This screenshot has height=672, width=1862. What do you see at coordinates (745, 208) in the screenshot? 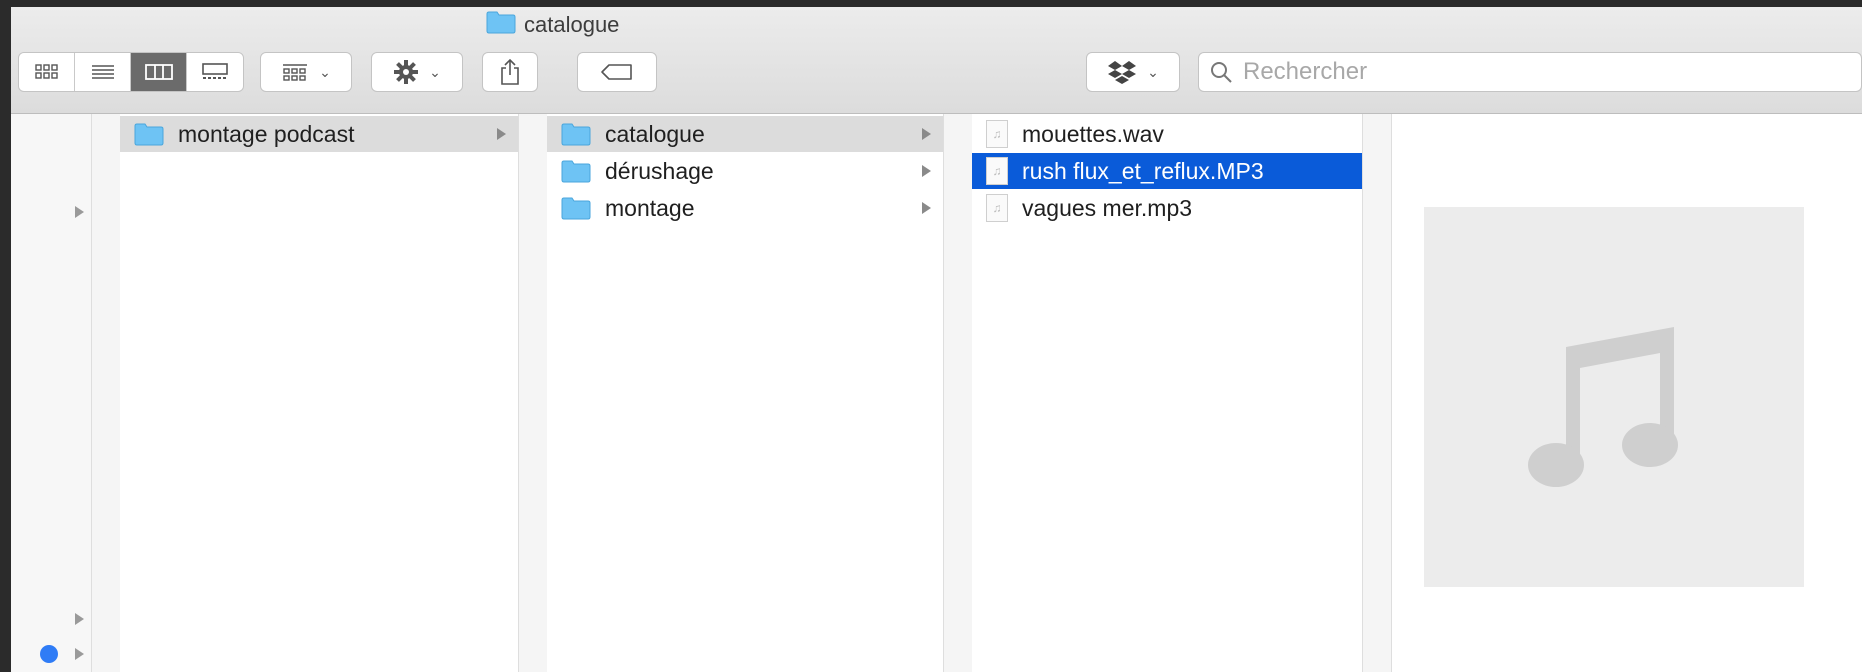
I see `list-item: montage` at bounding box center [745, 208].